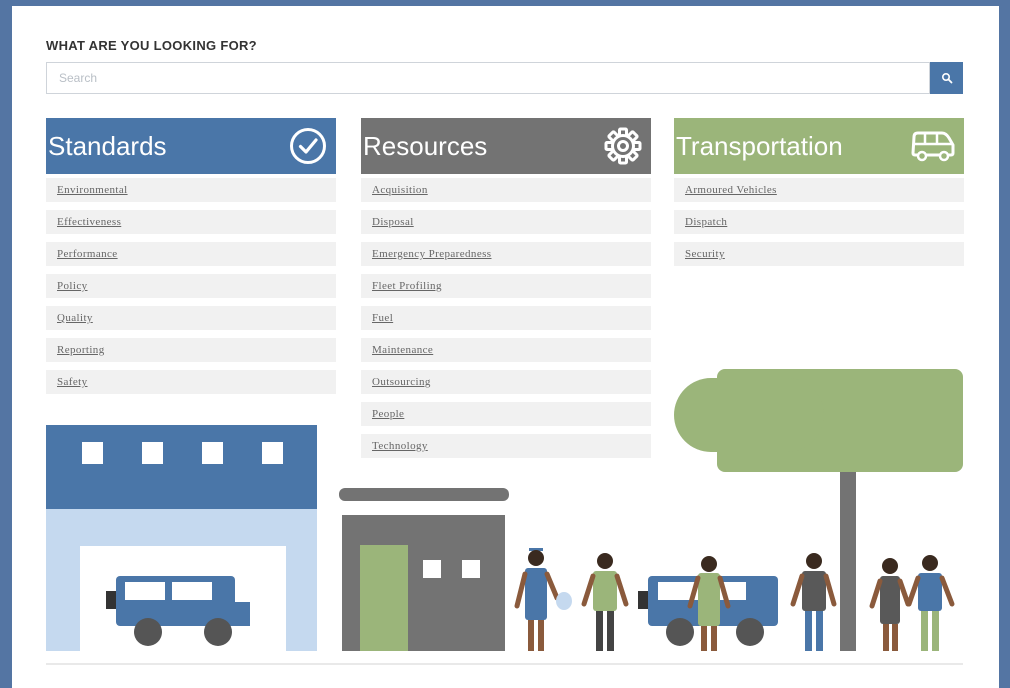 The height and width of the screenshot is (688, 1010). Describe the element at coordinates (819, 254) in the screenshot. I see `list-item: Security` at that location.